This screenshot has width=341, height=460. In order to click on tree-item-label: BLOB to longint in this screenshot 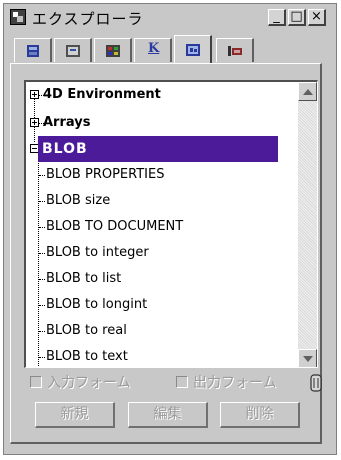, I will do `click(97, 304)`.